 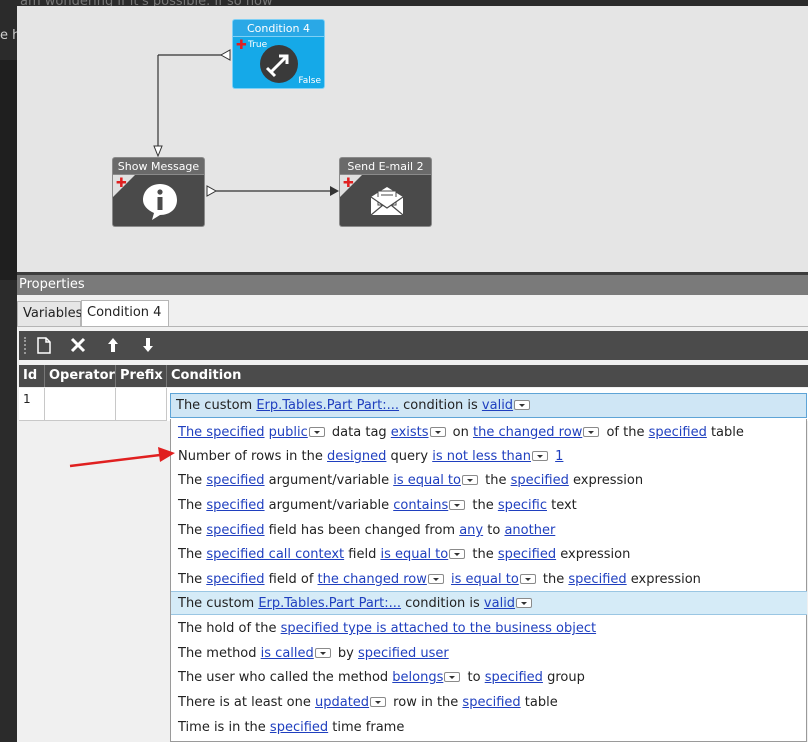 What do you see at coordinates (362, 530) in the screenshot?
I see `option-text: field has been changed from` at bounding box center [362, 530].